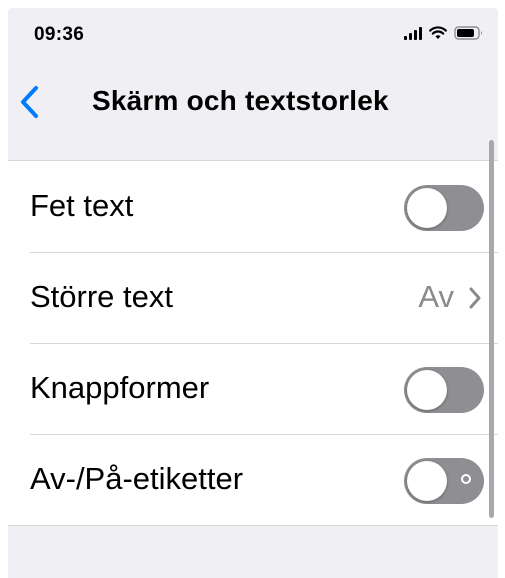 The height and width of the screenshot is (578, 505). I want to click on wifi-icon, so click(438, 32).